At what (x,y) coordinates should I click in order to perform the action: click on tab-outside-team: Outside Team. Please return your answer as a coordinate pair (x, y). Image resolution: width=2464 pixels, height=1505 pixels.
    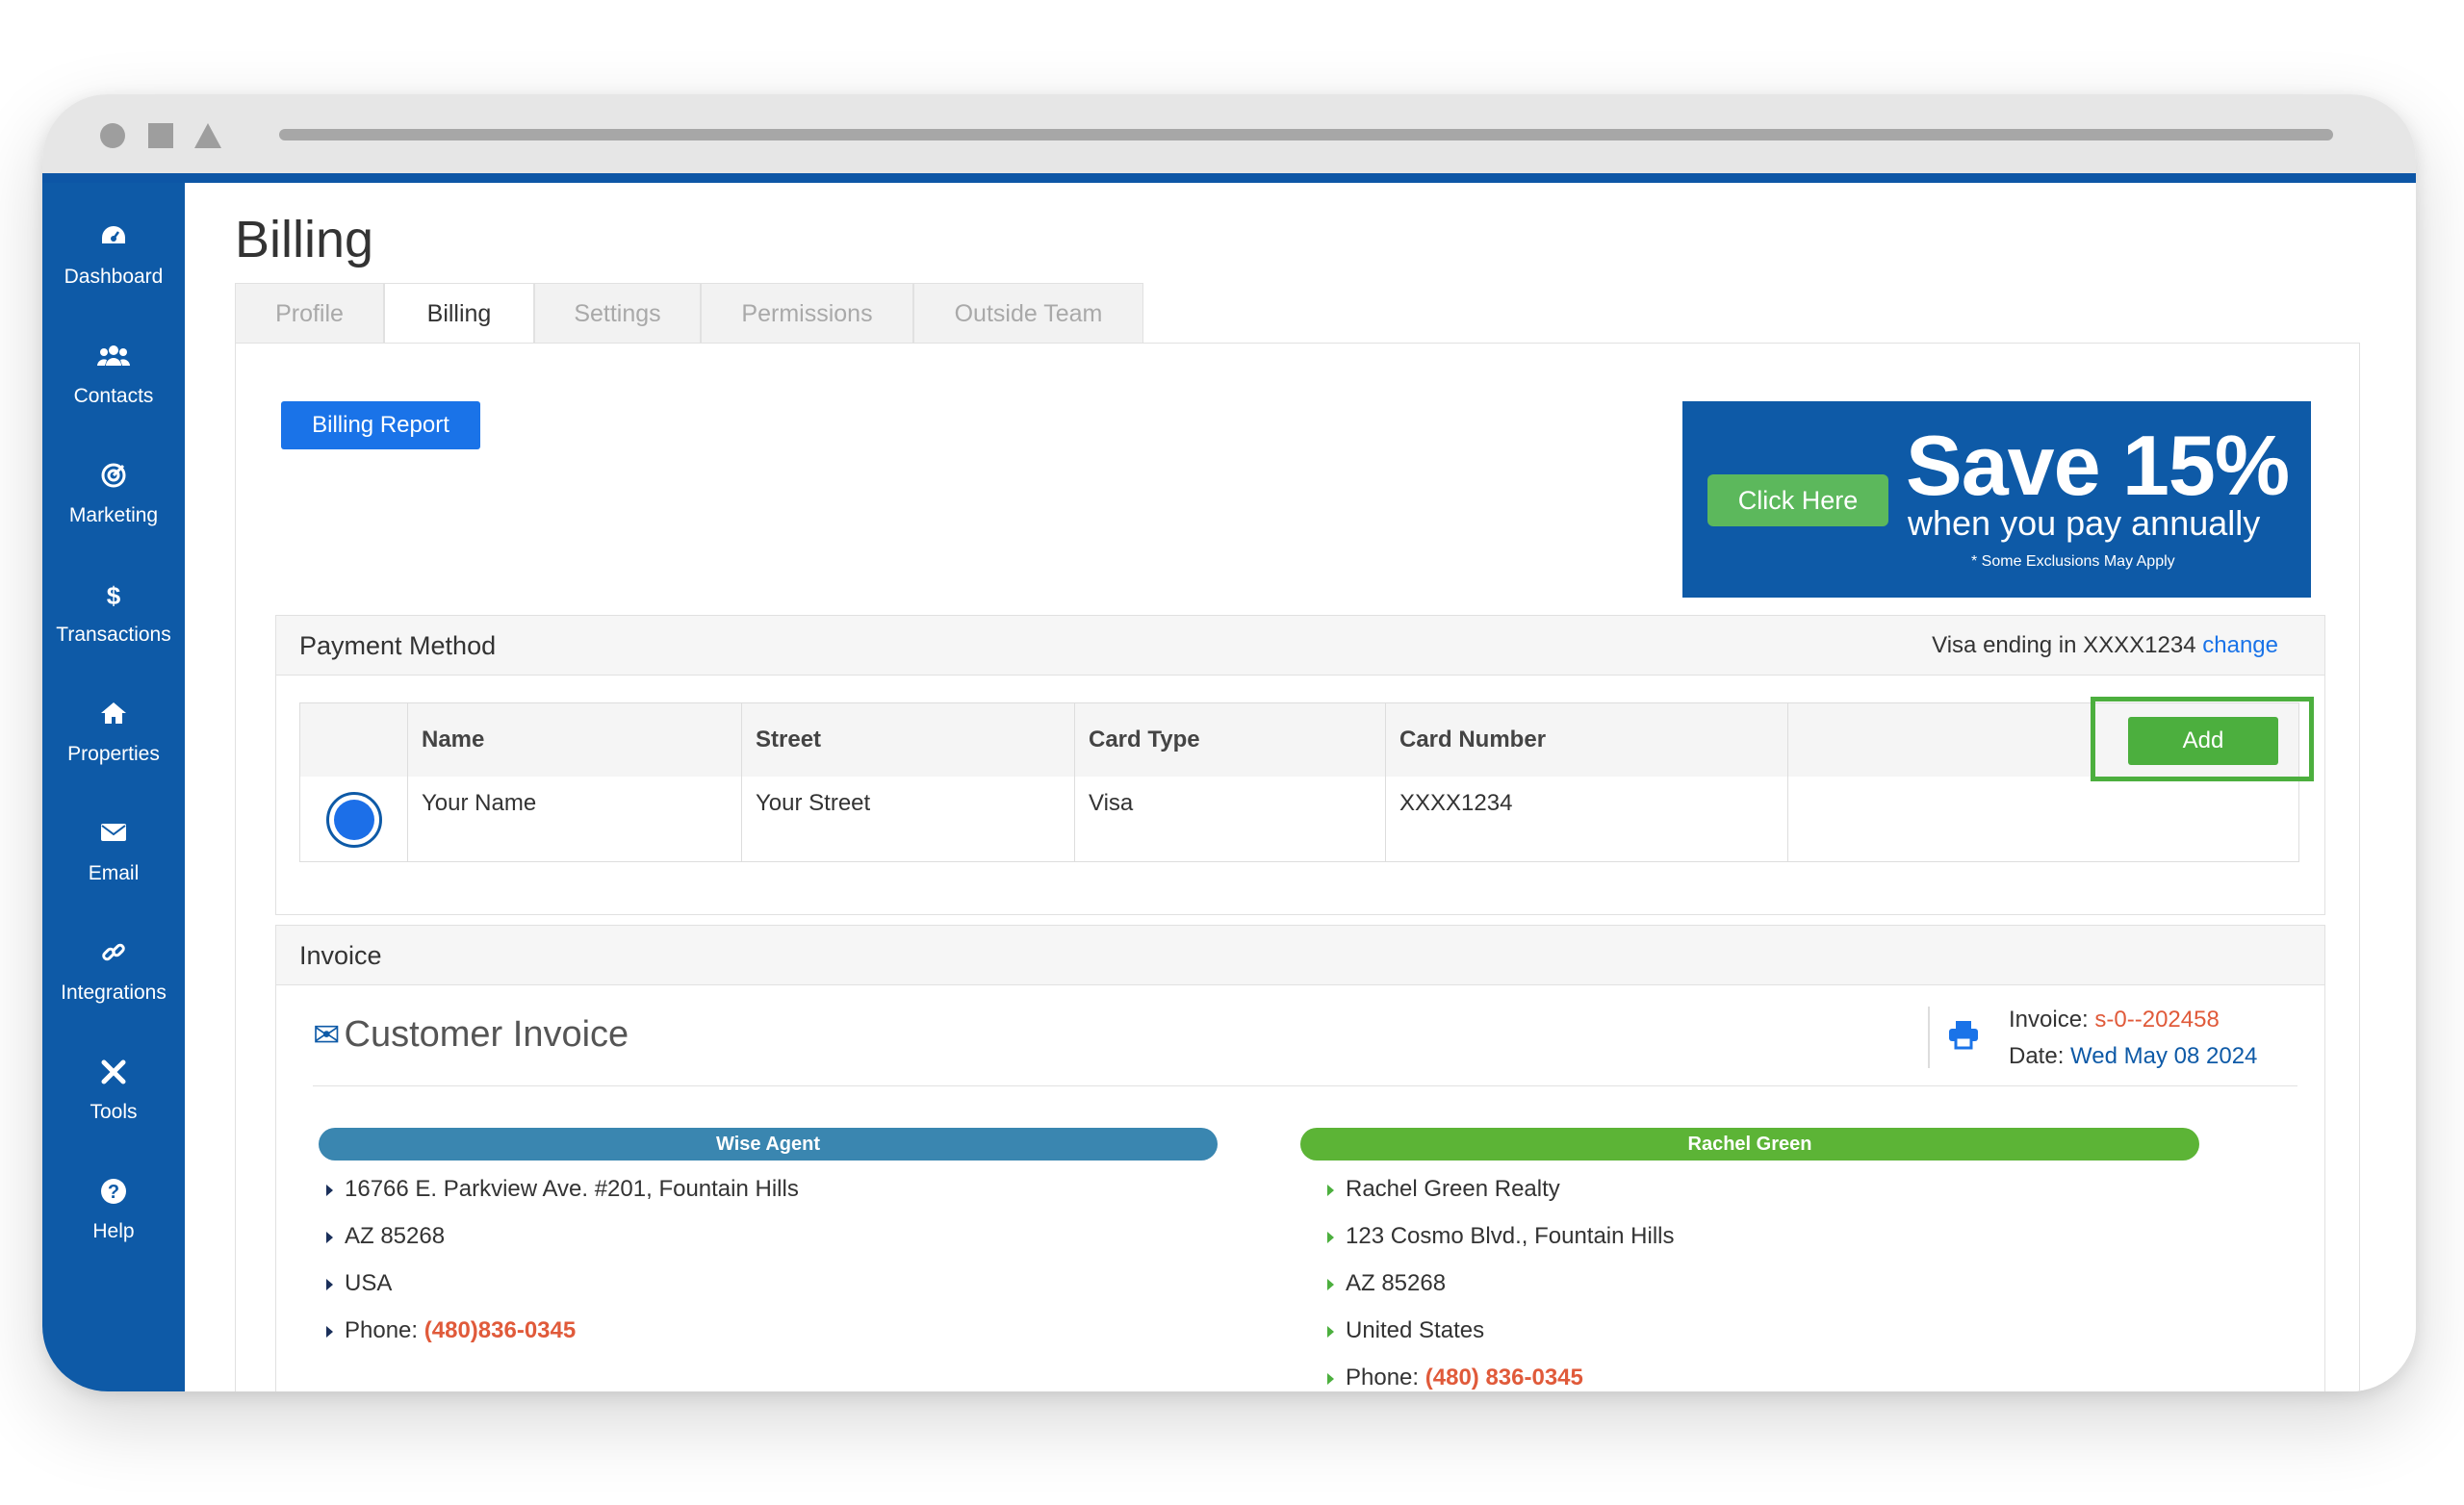
    Looking at the image, I should click on (1028, 313).